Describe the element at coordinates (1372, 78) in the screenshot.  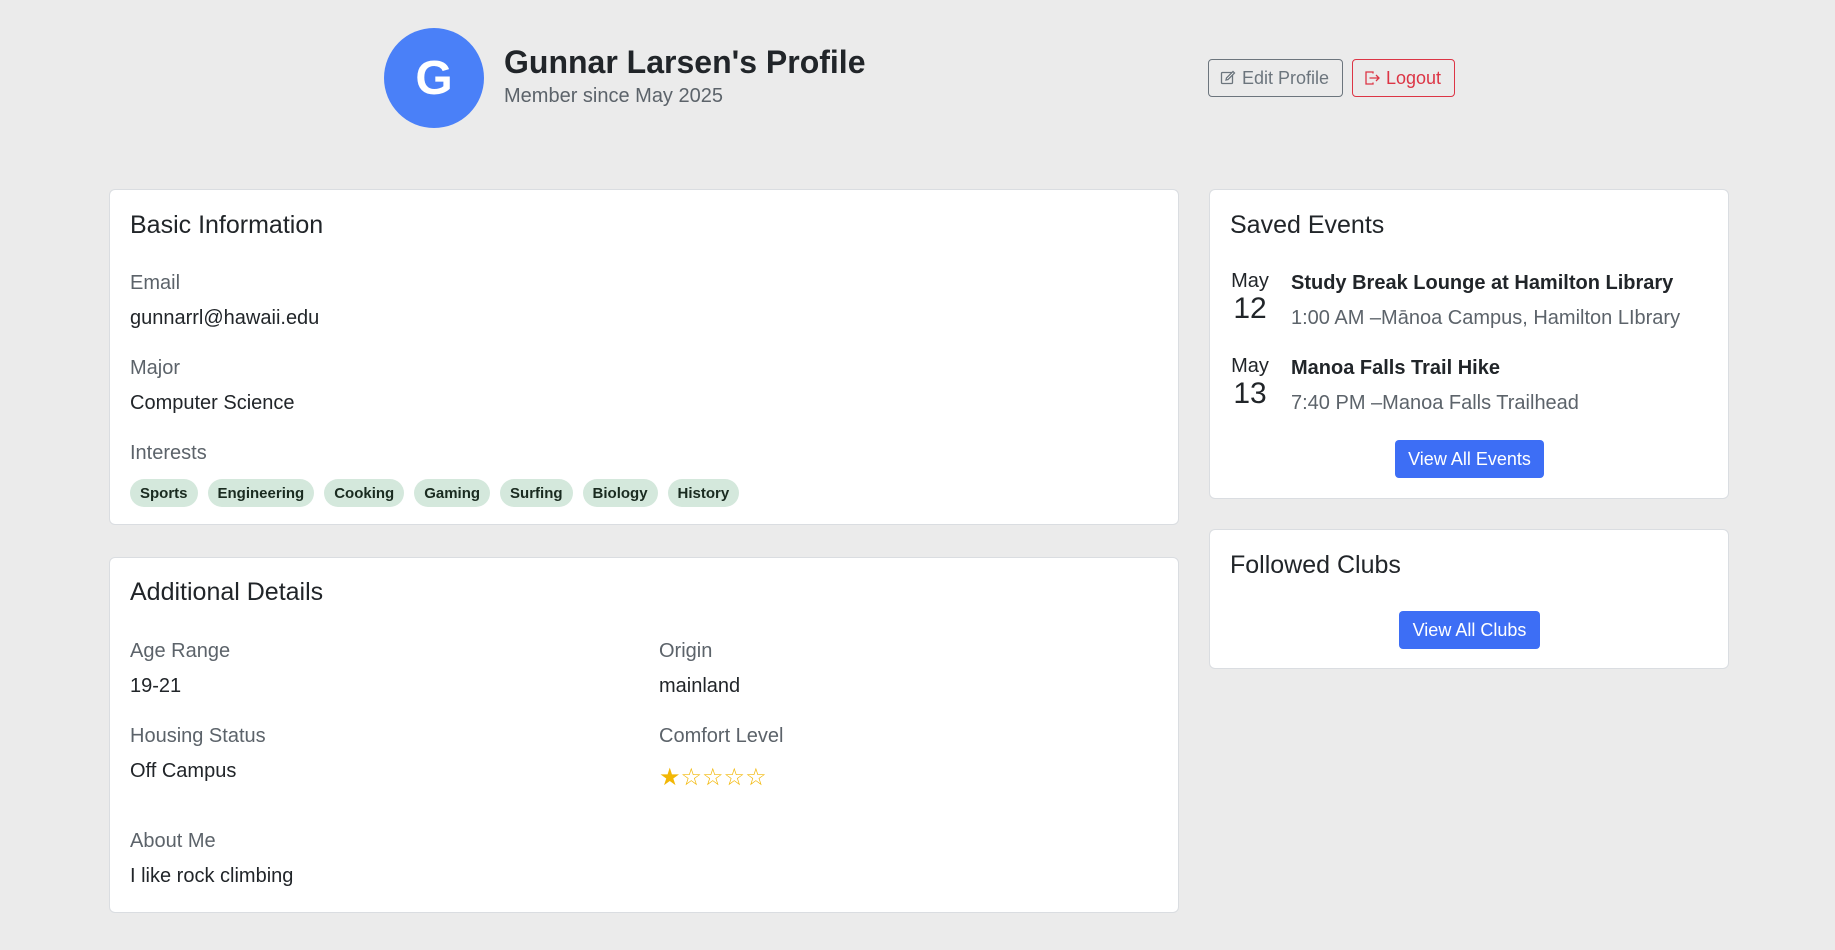
I see `logout-icon` at that location.